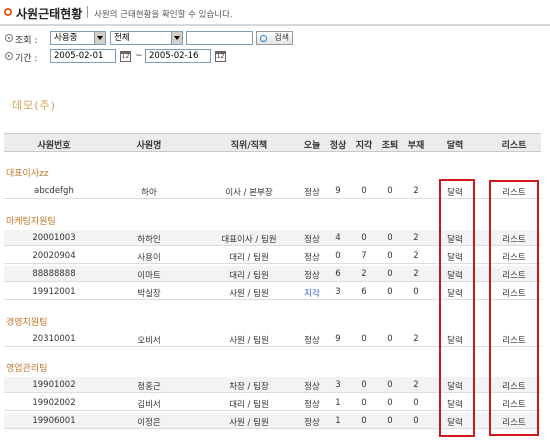 This screenshot has width=550, height=441. What do you see at coordinates (146, 38) in the screenshot?
I see `scope-select: 전체` at bounding box center [146, 38].